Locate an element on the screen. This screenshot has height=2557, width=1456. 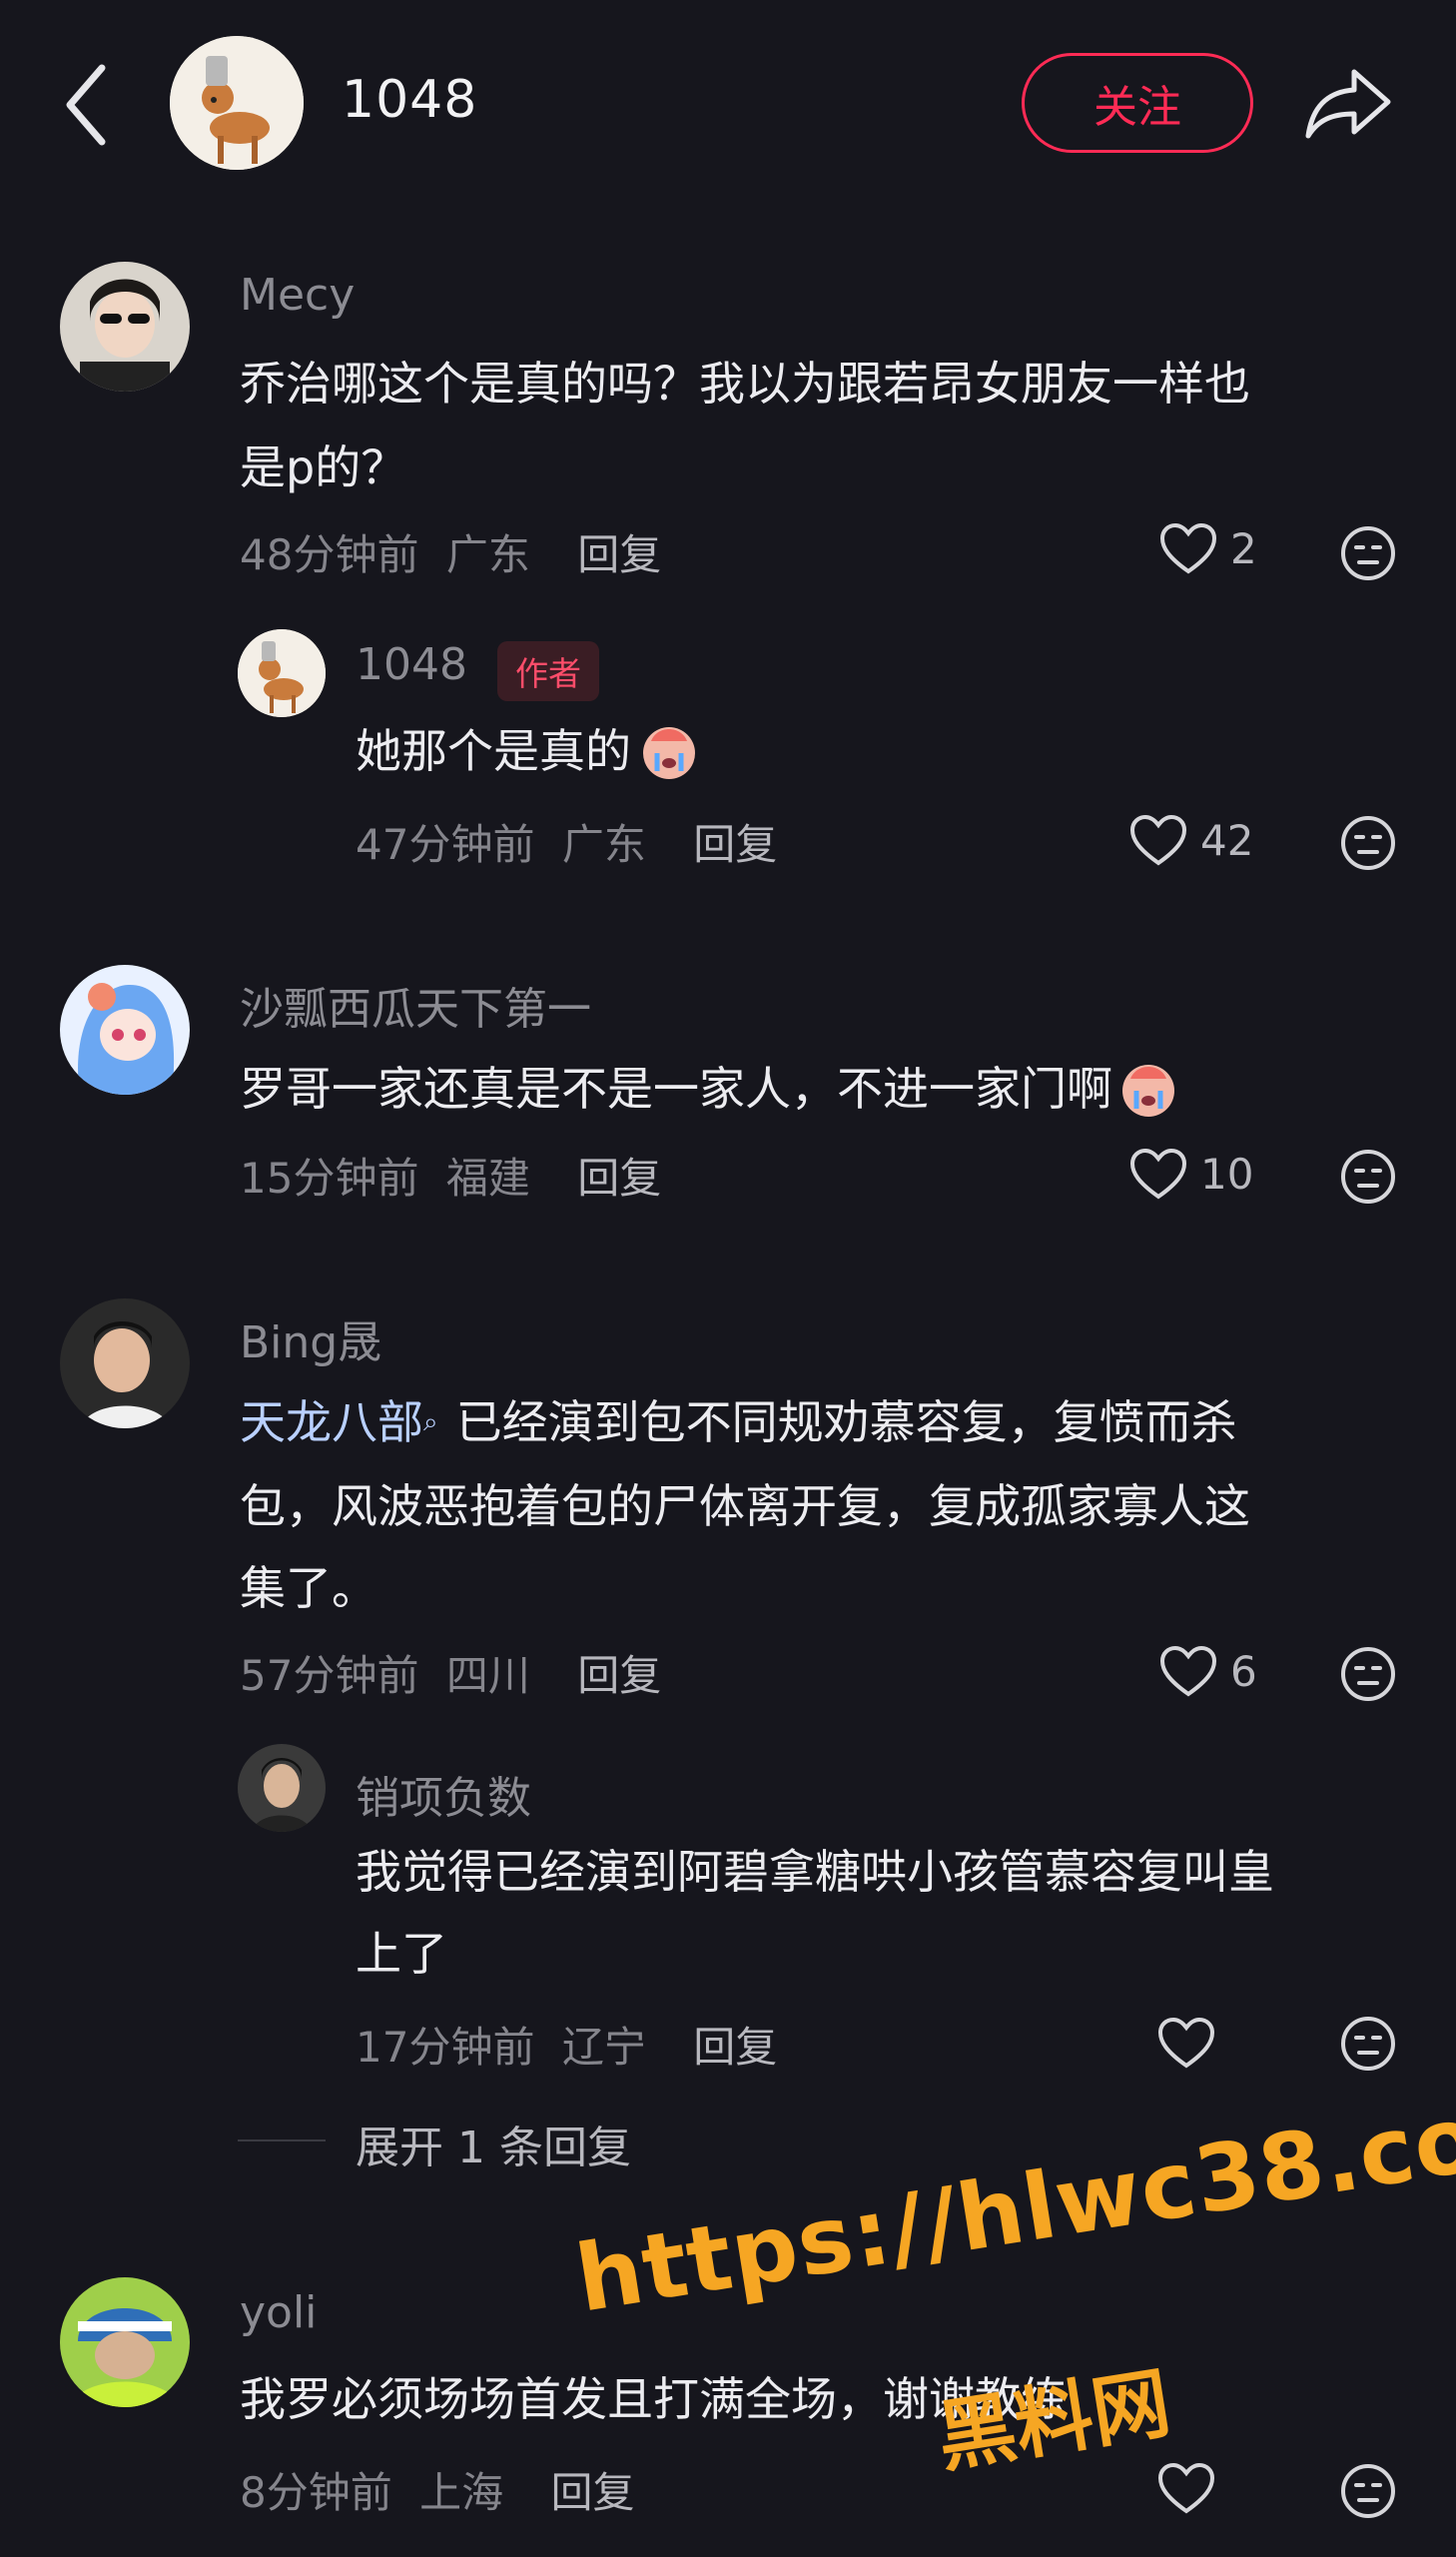
anime-avatar-icon is located at coordinates (125, 1030).